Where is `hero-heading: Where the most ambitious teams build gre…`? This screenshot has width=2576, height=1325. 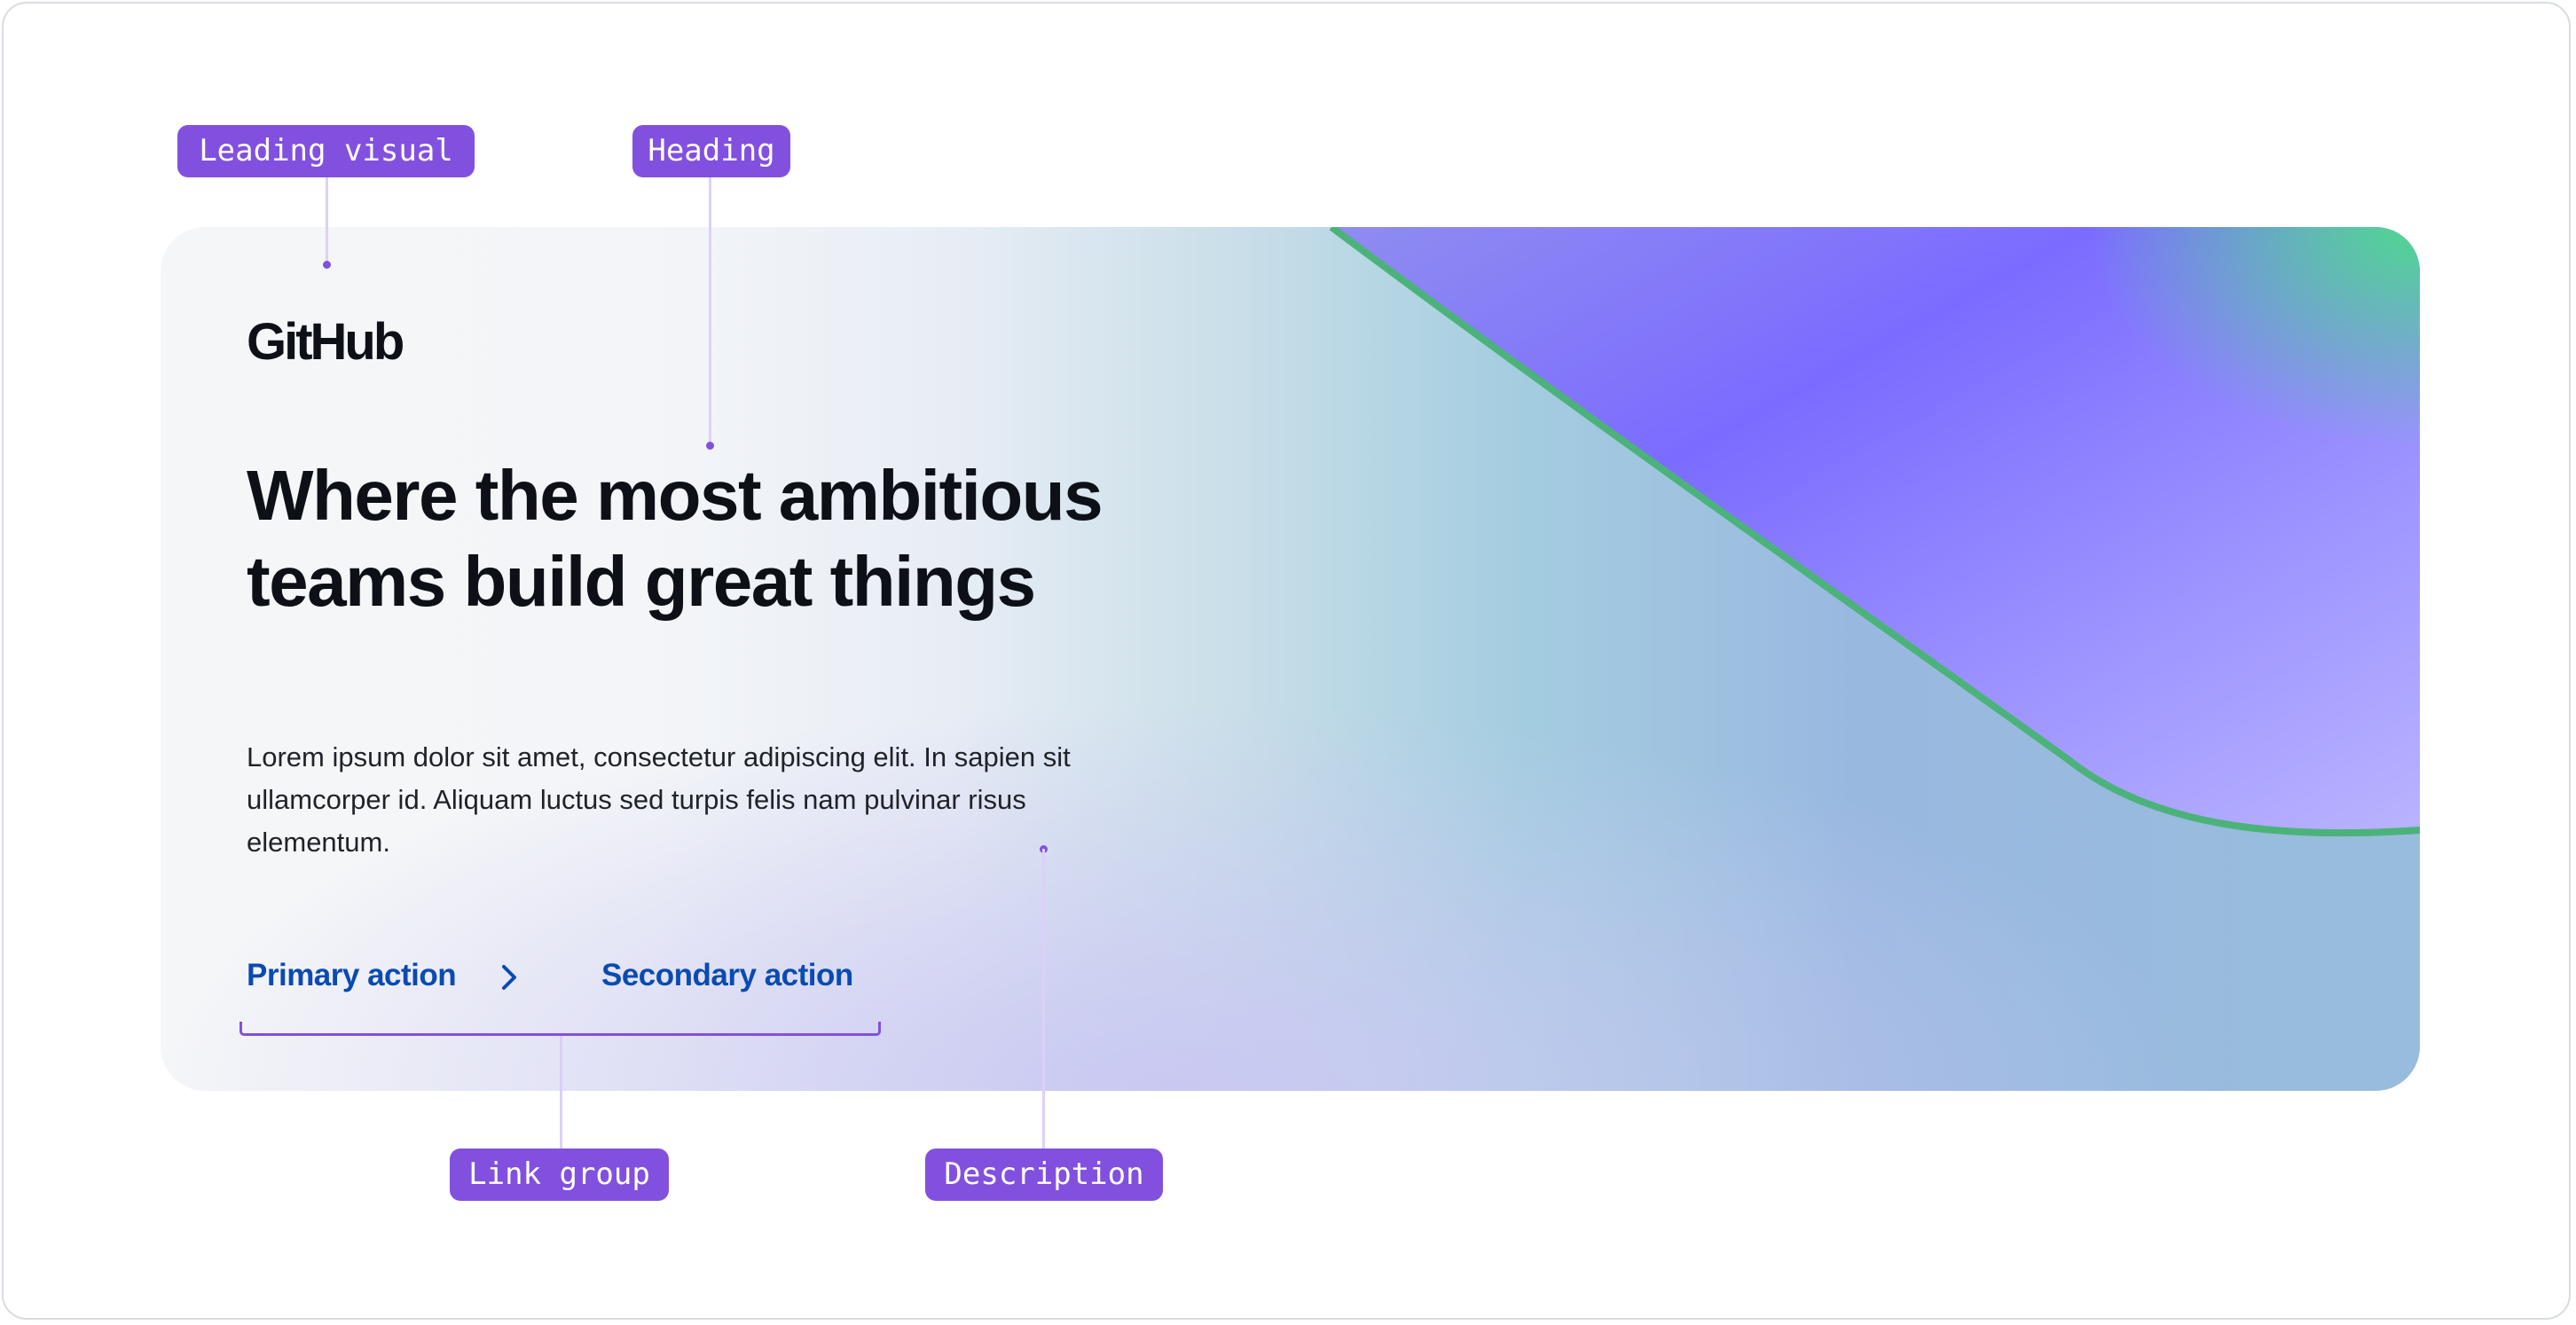
hero-heading: Where the most ambitious teams build gre… is located at coordinates (675, 539).